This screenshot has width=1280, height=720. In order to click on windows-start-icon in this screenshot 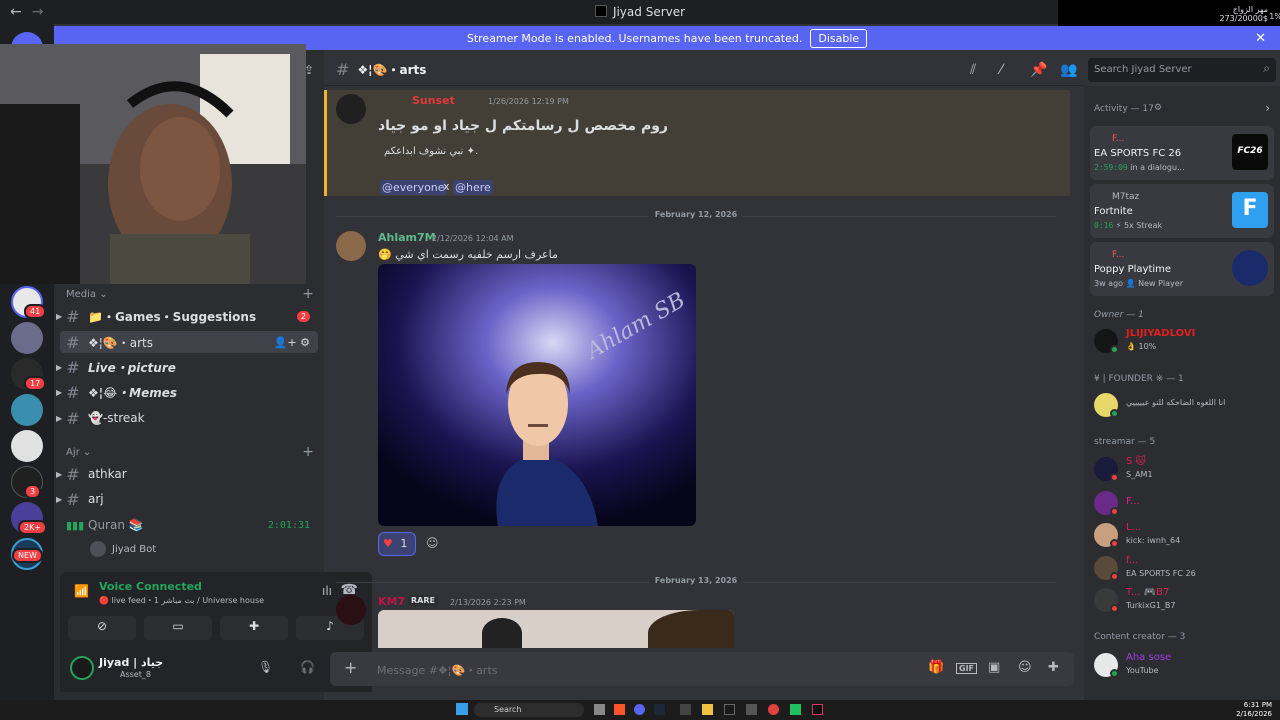, I will do `click(462, 709)`.